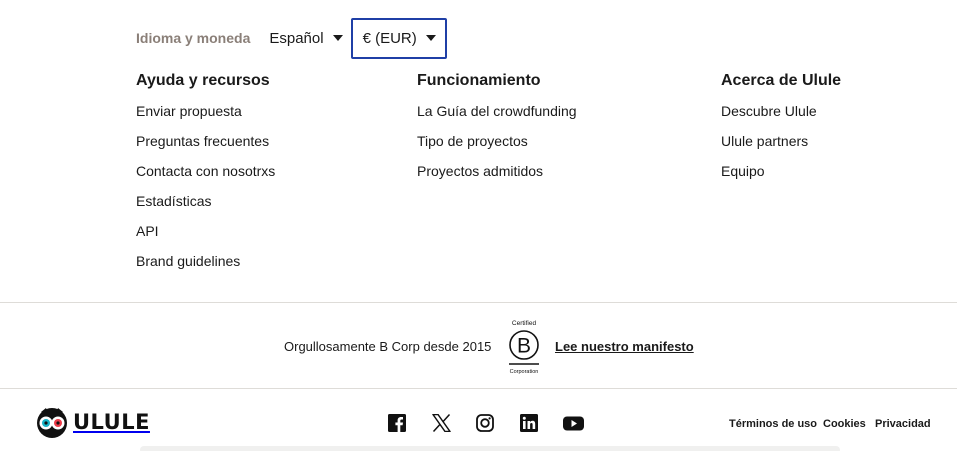  Describe the element at coordinates (205, 148) in the screenshot. I see `footer-link-faq: Preguntas frecuentes` at that location.